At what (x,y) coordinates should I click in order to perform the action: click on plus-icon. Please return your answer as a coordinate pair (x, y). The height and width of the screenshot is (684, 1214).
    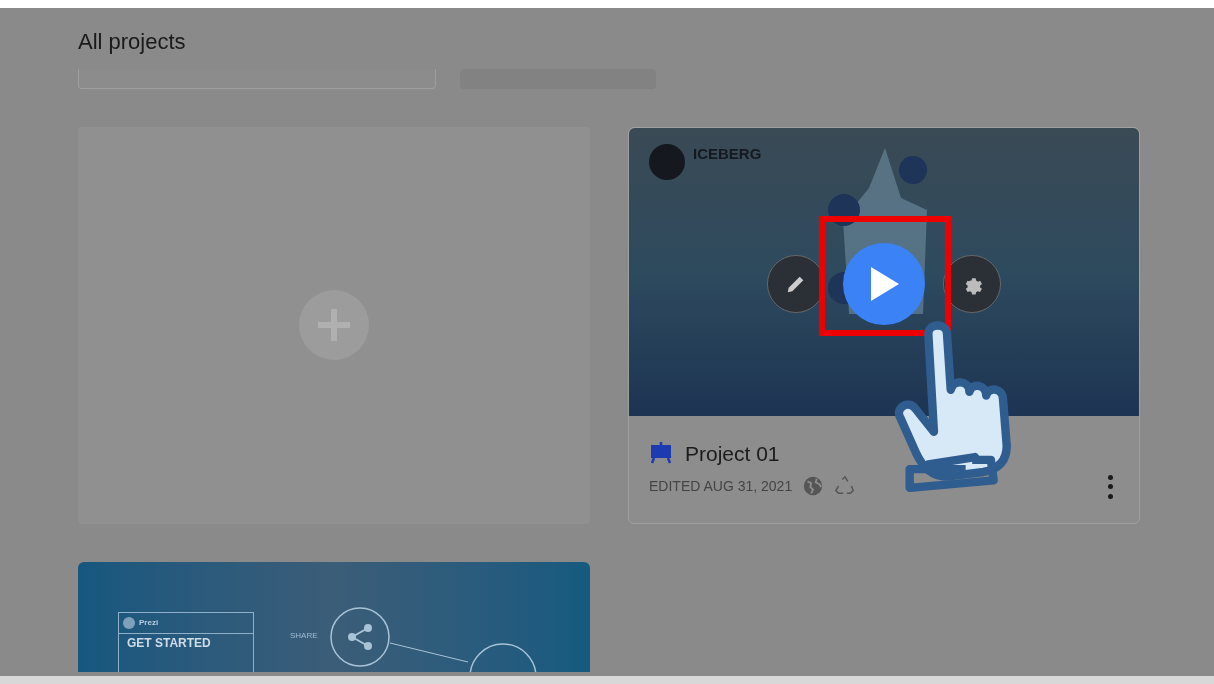
    Looking at the image, I should click on (334, 325).